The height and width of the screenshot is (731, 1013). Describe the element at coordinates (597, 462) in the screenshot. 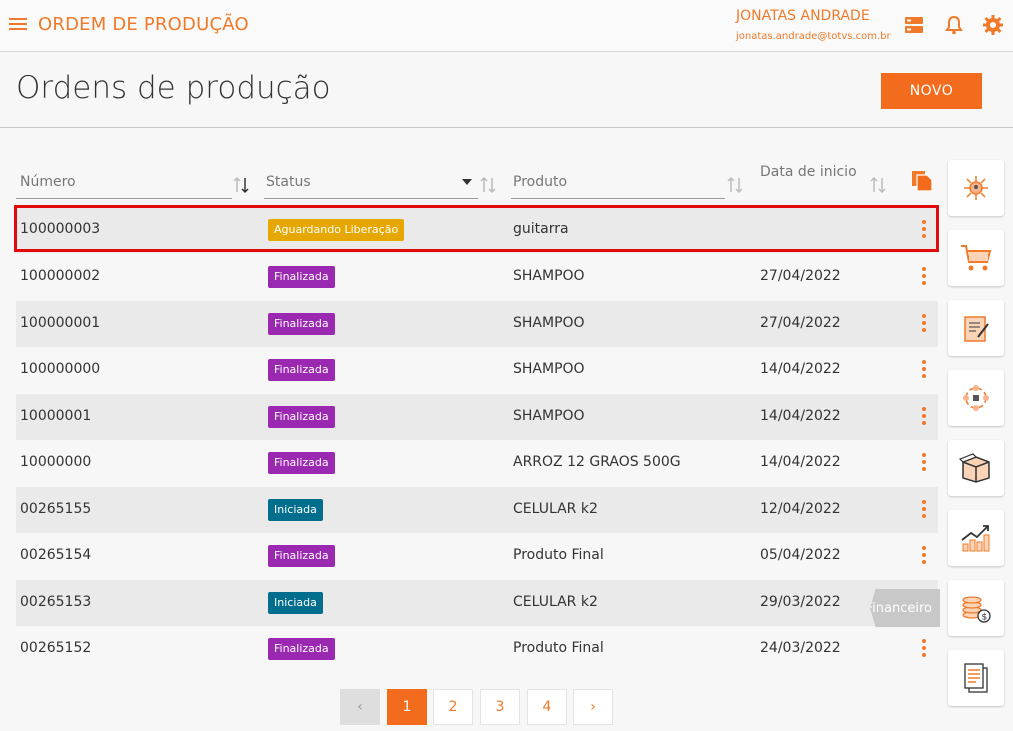

I see `cell-produto: ARROZ 12 GRAOS 500G` at that location.